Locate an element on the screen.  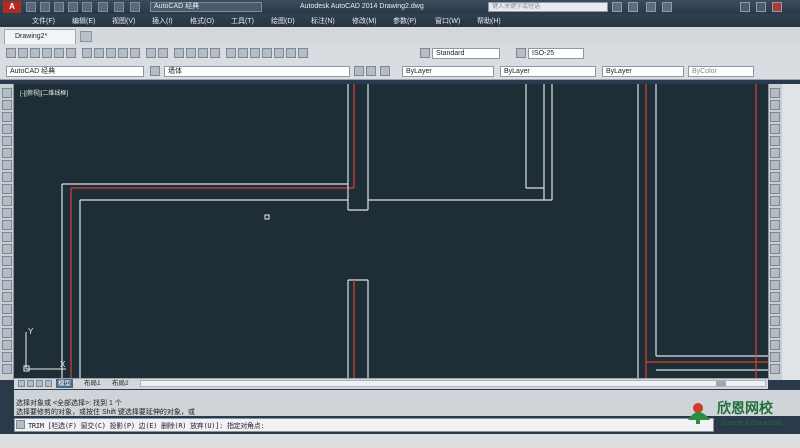
pan-icon is located at coordinates (179, 53).